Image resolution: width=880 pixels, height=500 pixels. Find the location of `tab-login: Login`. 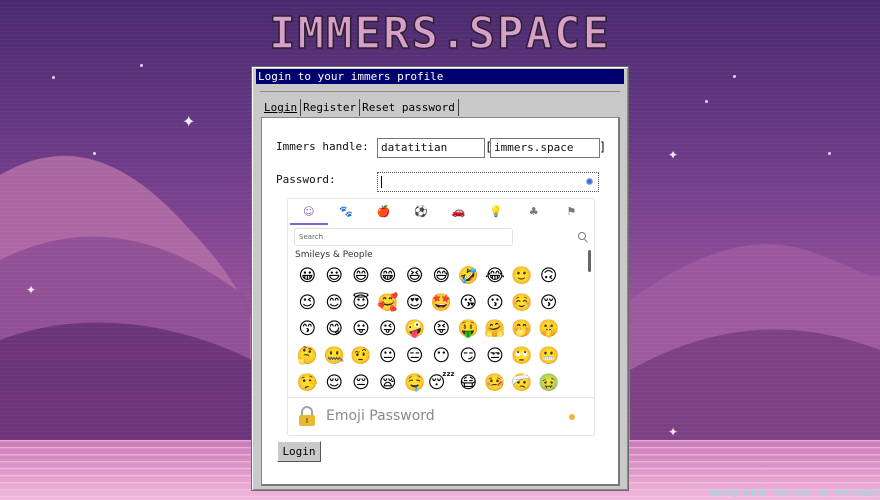

tab-login: Login is located at coordinates (282, 107).